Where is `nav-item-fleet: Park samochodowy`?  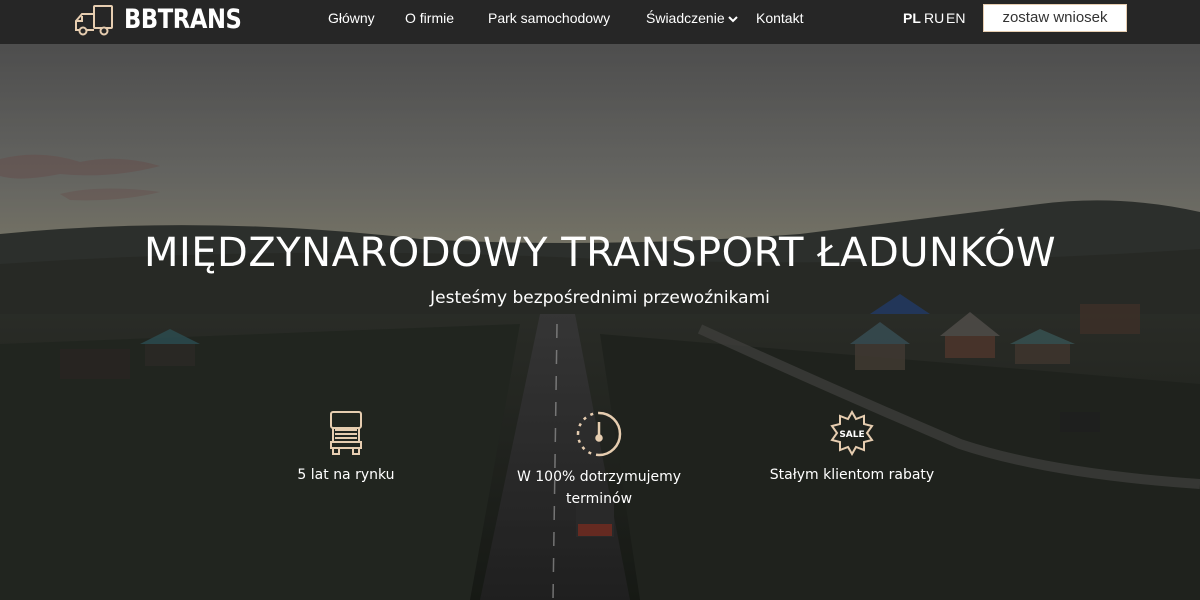 nav-item-fleet: Park samochodowy is located at coordinates (549, 18).